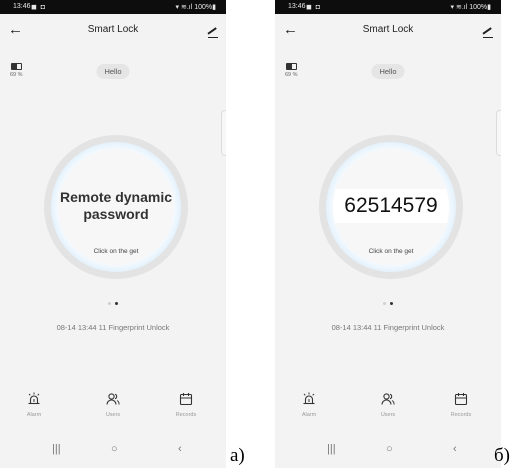 This screenshot has height=468, width=520. I want to click on get-password-button: Remote dynamic password Click on the get, so click(116, 207).